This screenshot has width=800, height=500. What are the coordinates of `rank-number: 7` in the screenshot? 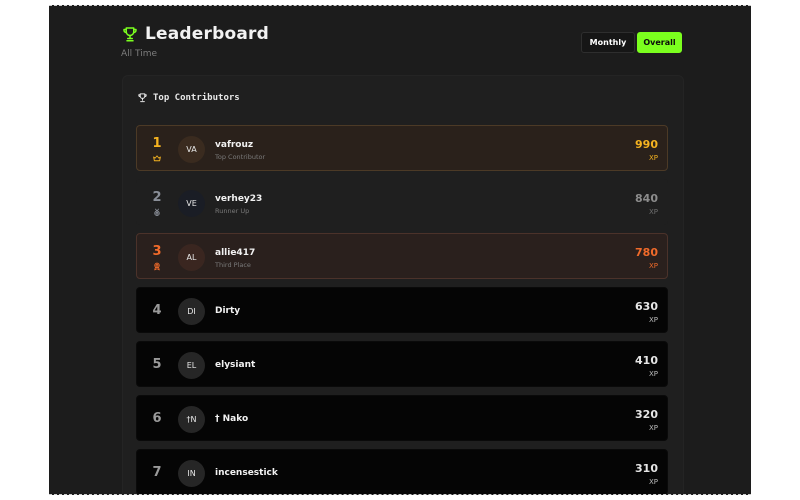 It's located at (157, 472).